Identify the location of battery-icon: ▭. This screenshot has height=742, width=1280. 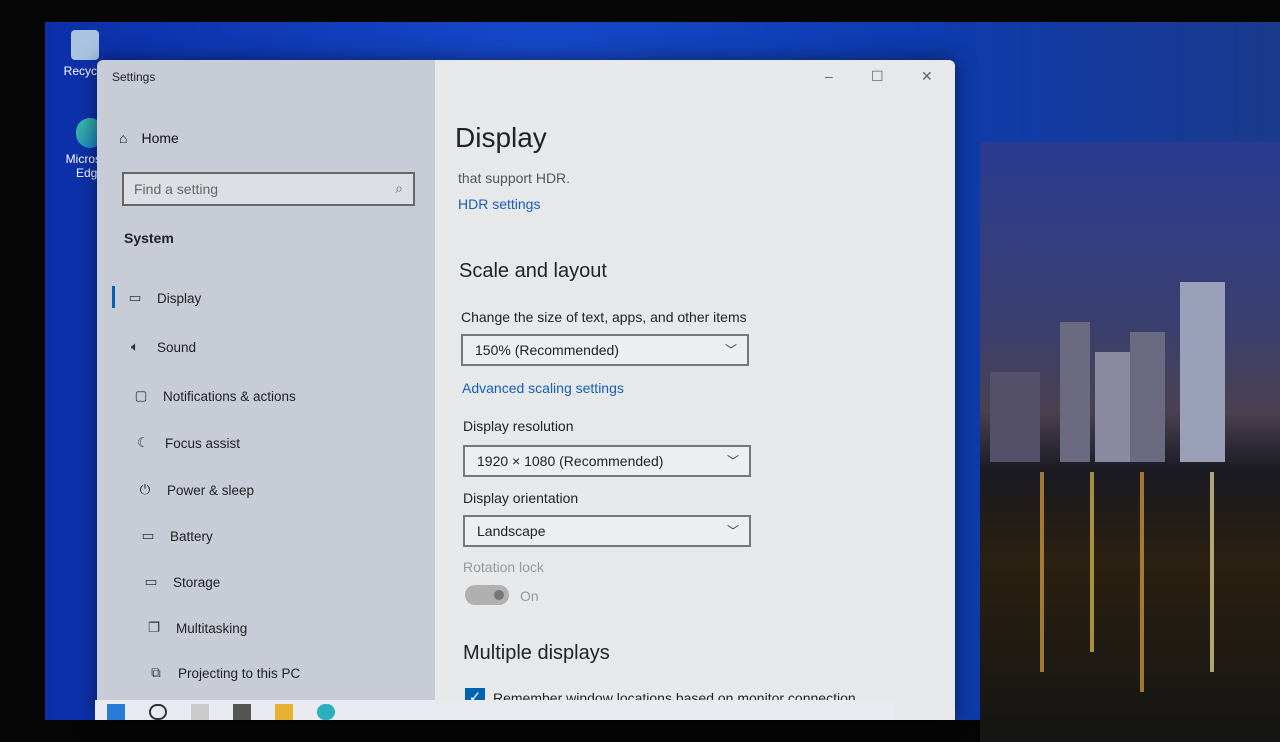
(148, 535).